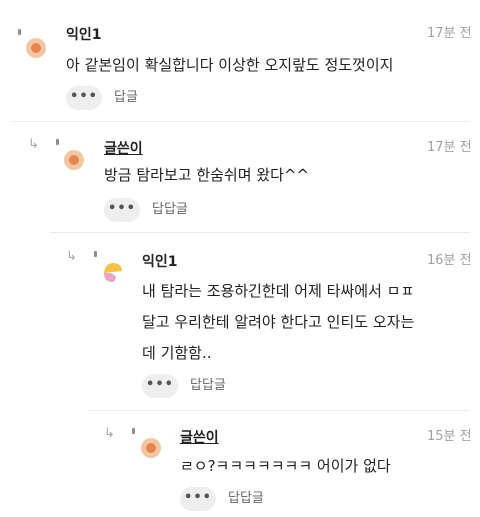  Describe the element at coordinates (449, 436) in the screenshot. I see `comment-time: 15분 전` at that location.